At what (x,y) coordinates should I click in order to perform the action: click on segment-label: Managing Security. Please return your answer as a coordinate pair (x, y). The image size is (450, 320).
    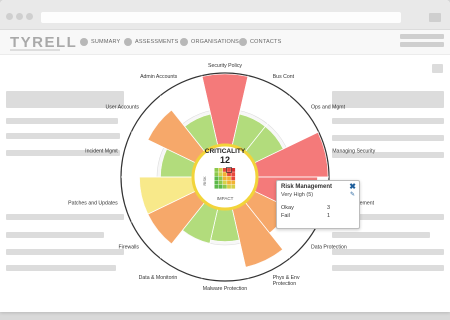
    Looking at the image, I should click on (353, 152).